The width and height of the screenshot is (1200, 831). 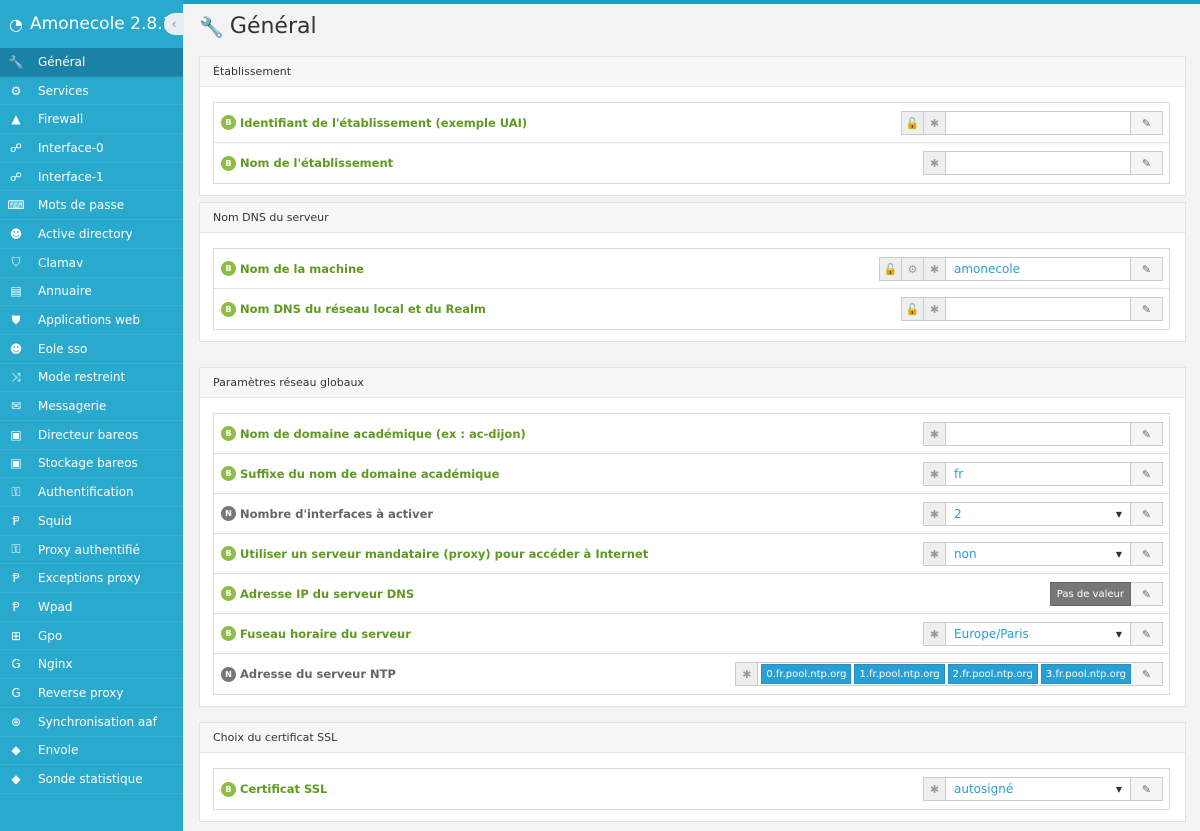 I want to click on field-value: 2, so click(x=958, y=514).